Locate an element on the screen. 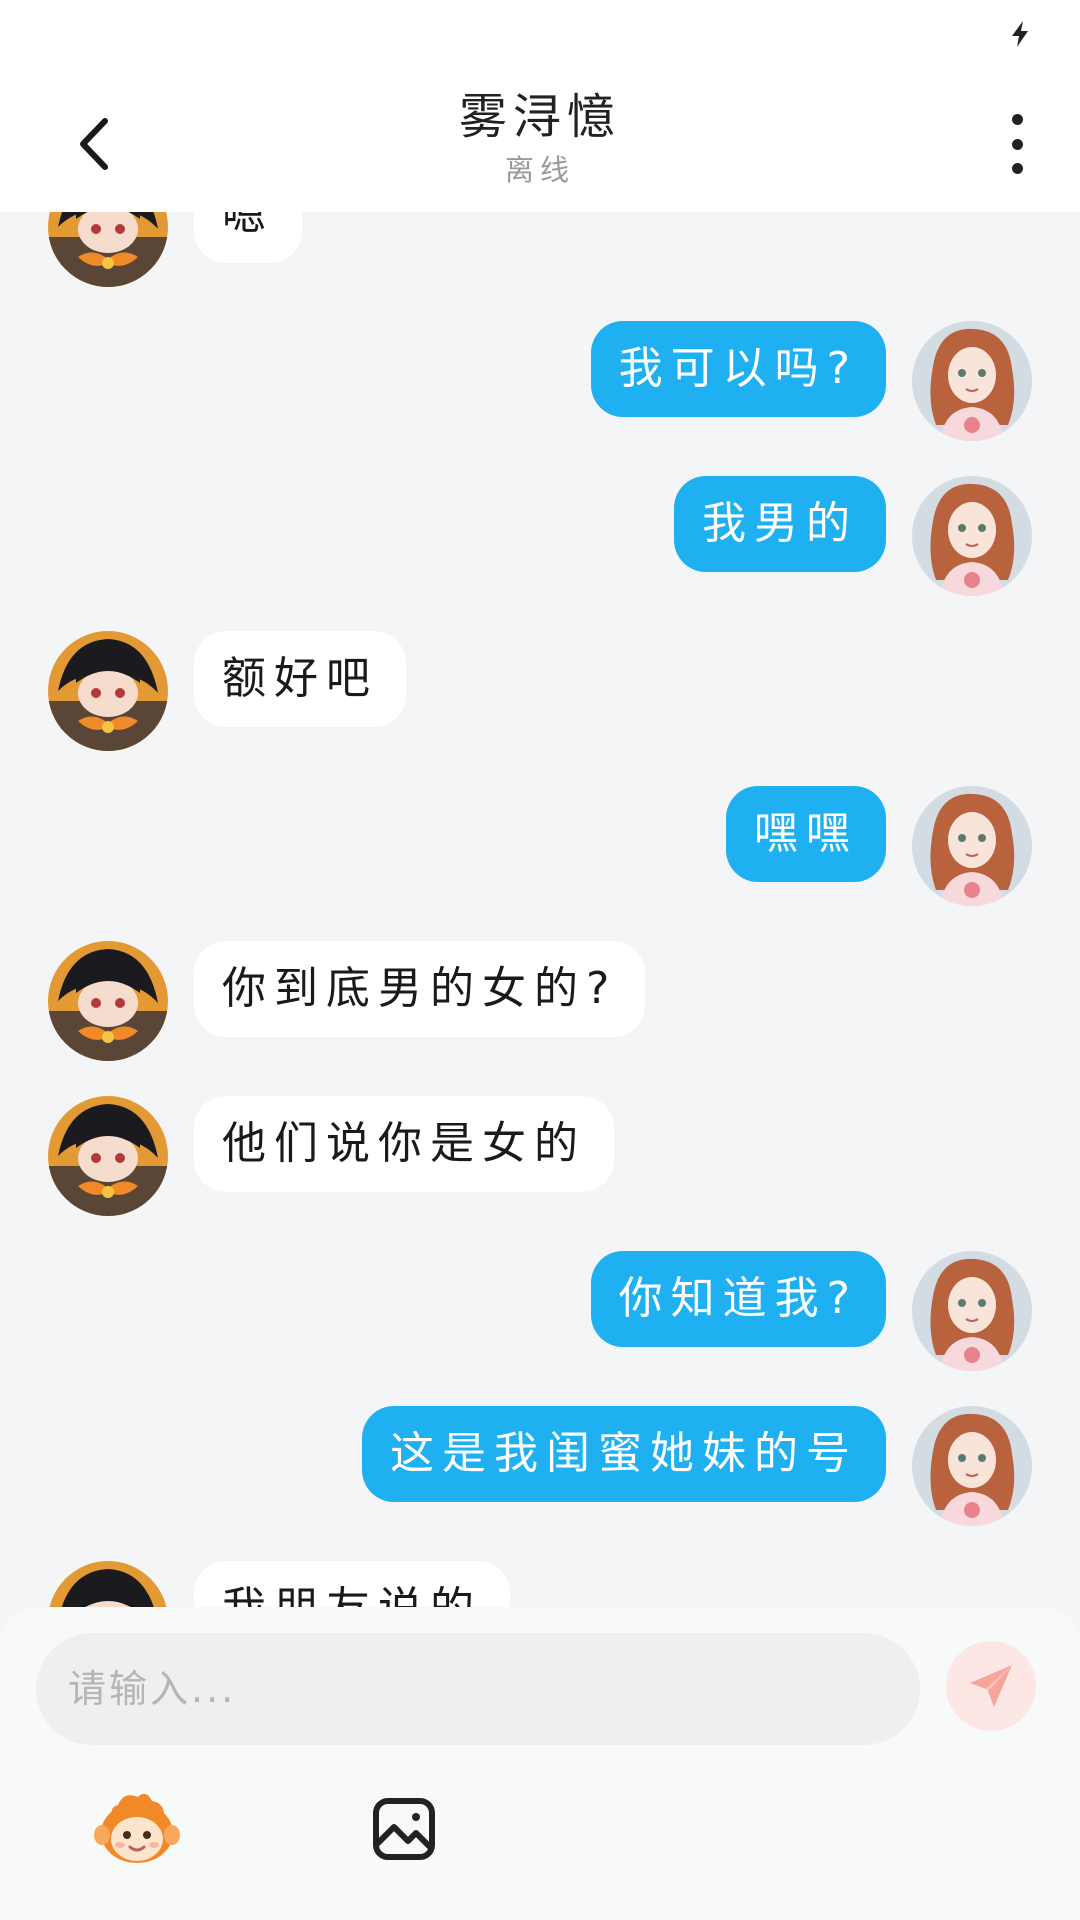 This screenshot has width=1080, height=1920. message-bubble: 嗯 is located at coordinates (248, 237).